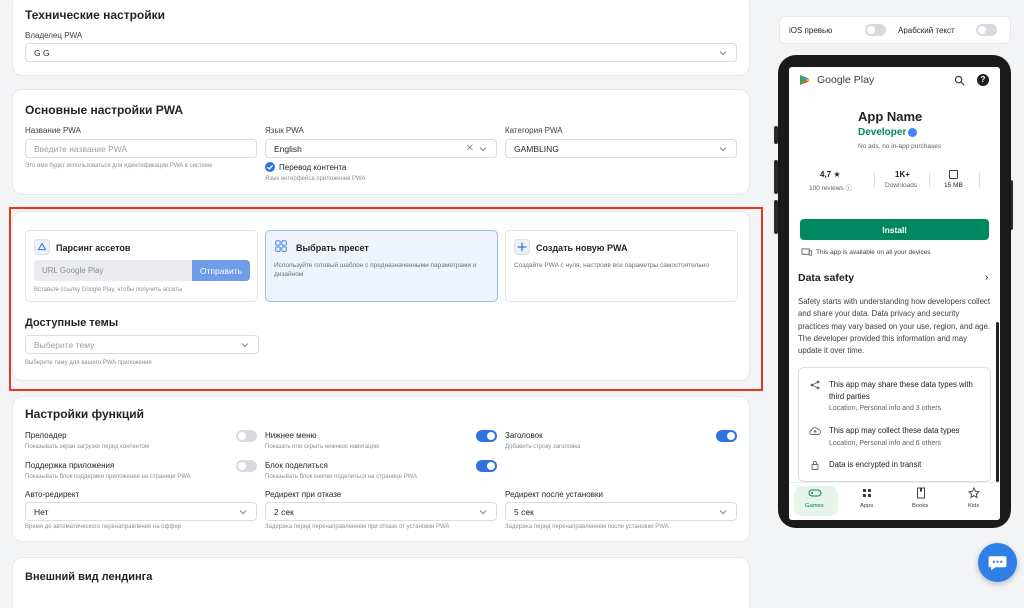 This screenshot has width=1024, height=608. What do you see at coordinates (536, 148) in the screenshot?
I see `pwa-category-value: GAMBLING` at bounding box center [536, 148].